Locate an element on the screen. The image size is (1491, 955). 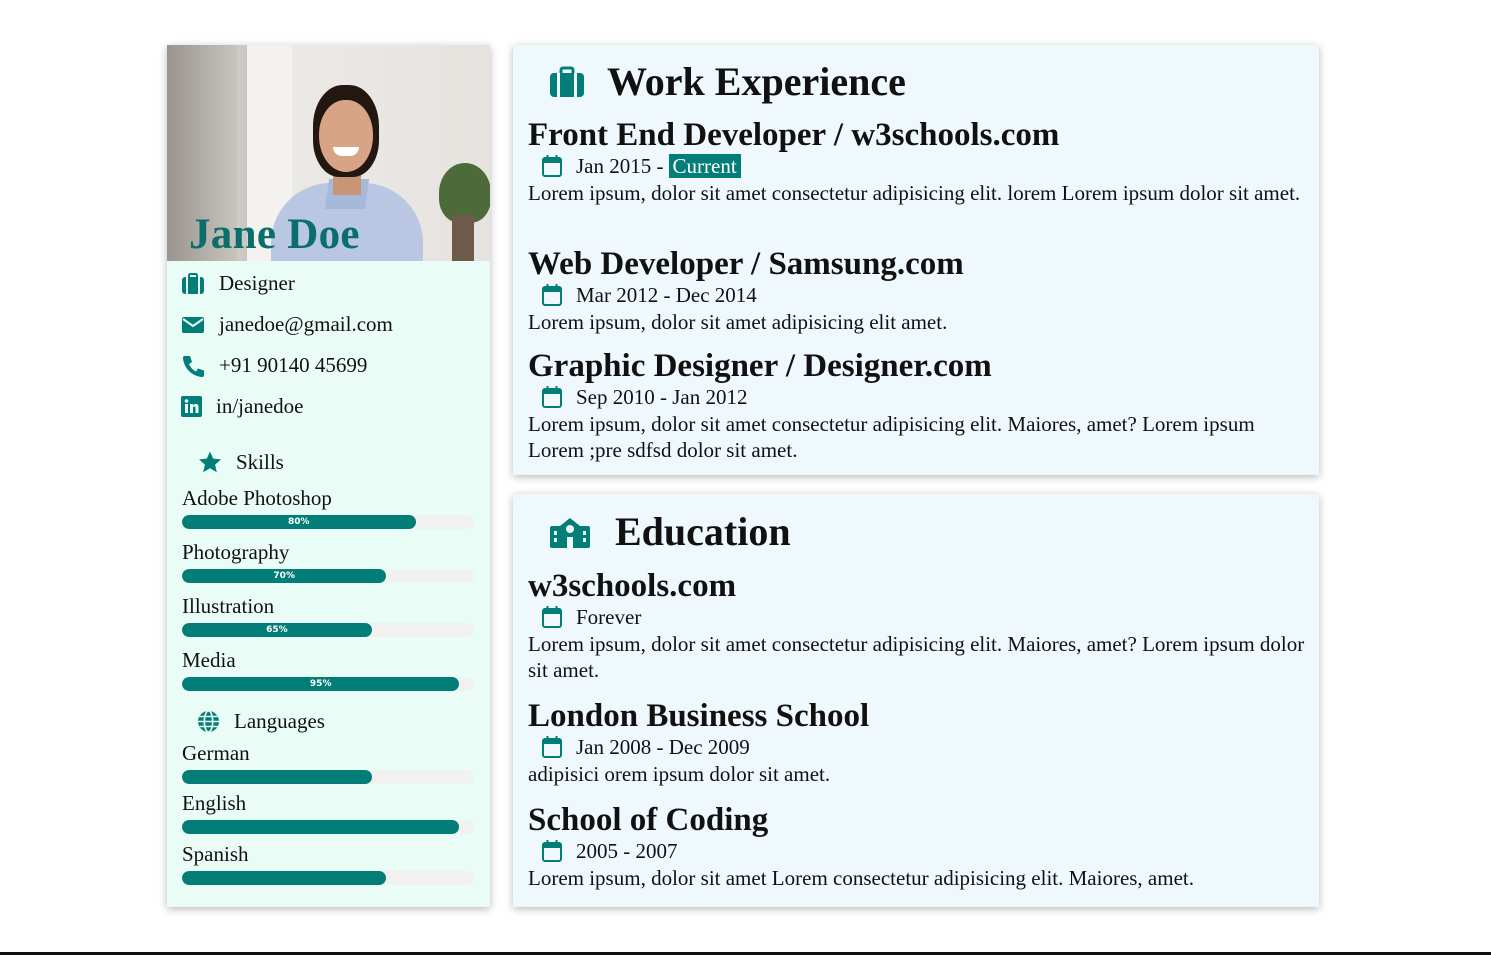
skill-bar: 80% is located at coordinates (328, 522).